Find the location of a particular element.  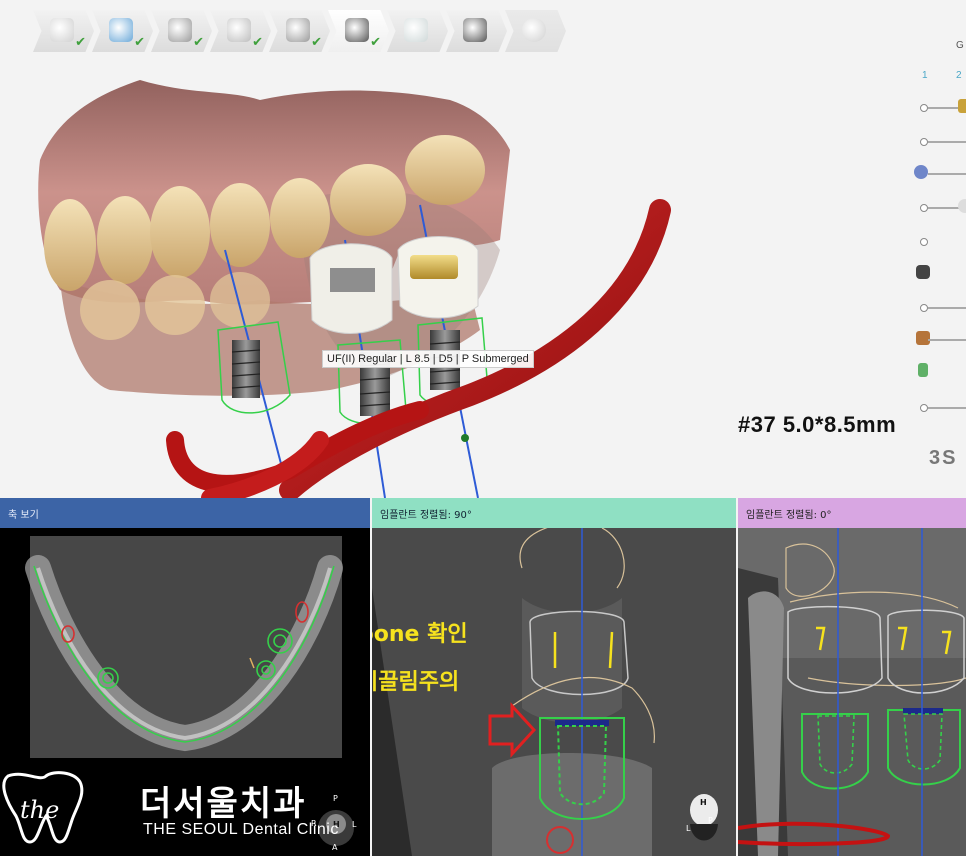

tooth-upper is located at coordinates (70, 245).